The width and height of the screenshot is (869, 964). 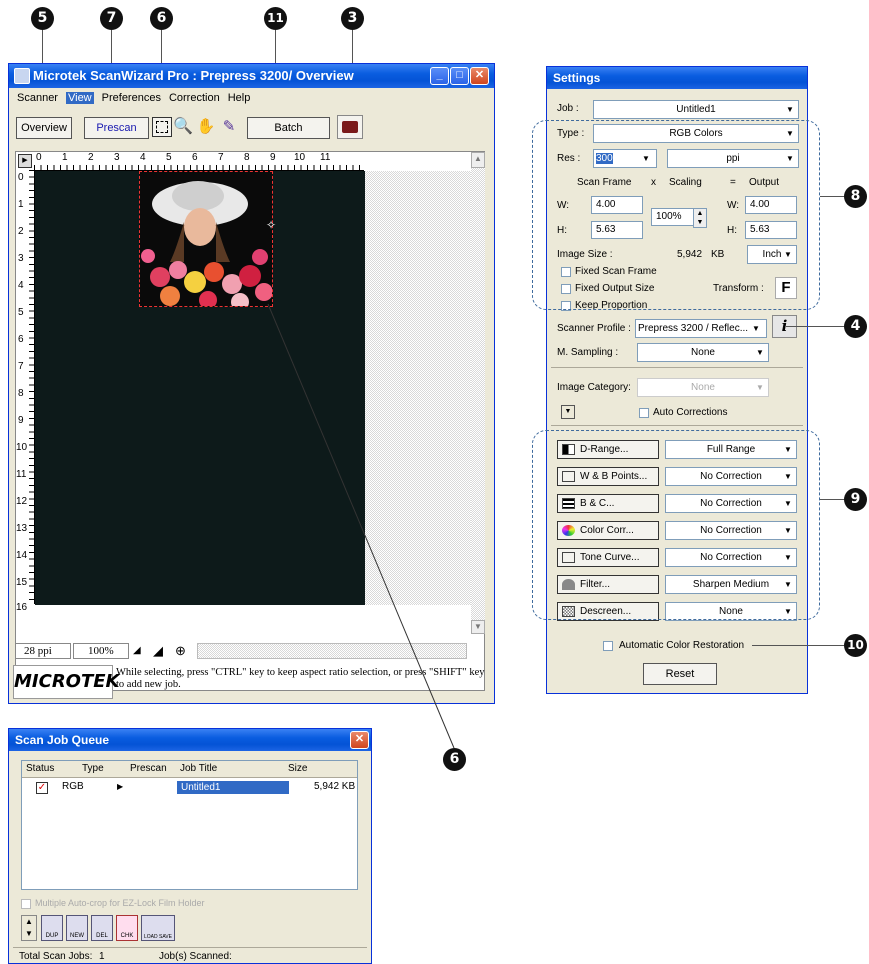 What do you see at coordinates (127, 928) in the screenshot?
I see `chk-icon: CHK` at bounding box center [127, 928].